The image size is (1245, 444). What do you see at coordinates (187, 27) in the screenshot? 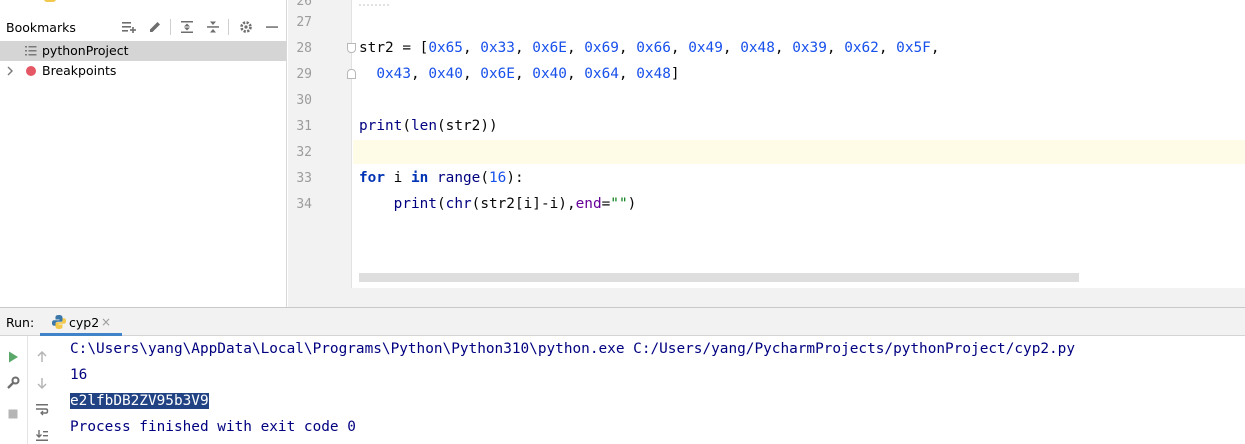
I see `expand-all-icon` at bounding box center [187, 27].